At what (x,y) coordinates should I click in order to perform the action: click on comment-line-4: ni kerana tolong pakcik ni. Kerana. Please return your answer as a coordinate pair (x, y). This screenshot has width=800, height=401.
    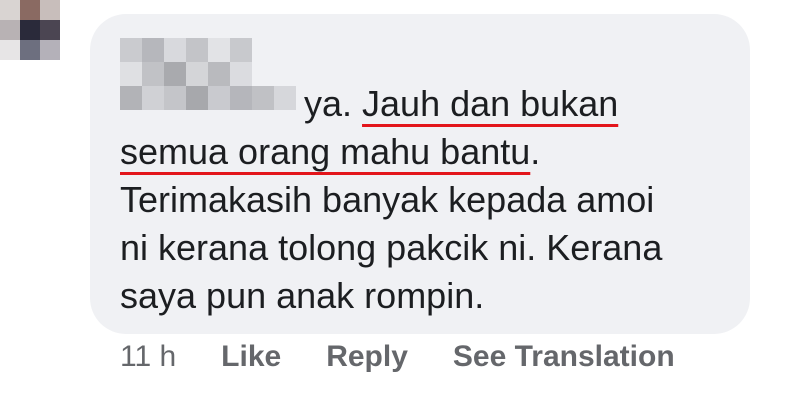
    Looking at the image, I should click on (391, 247).